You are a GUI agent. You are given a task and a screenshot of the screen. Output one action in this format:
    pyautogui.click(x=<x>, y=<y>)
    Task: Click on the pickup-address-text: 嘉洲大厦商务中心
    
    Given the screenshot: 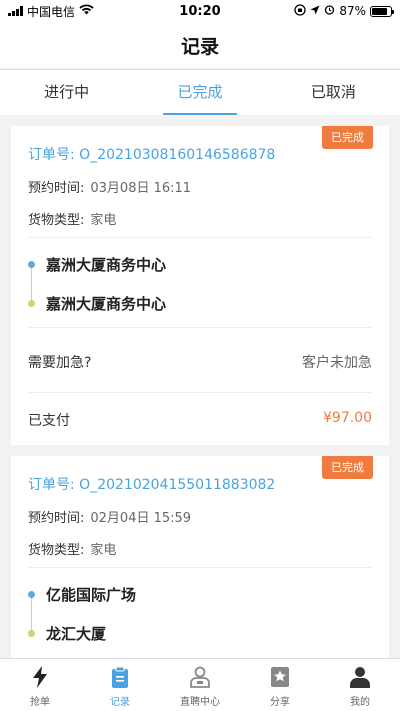 What is the action you would take?
    pyautogui.click(x=106, y=265)
    